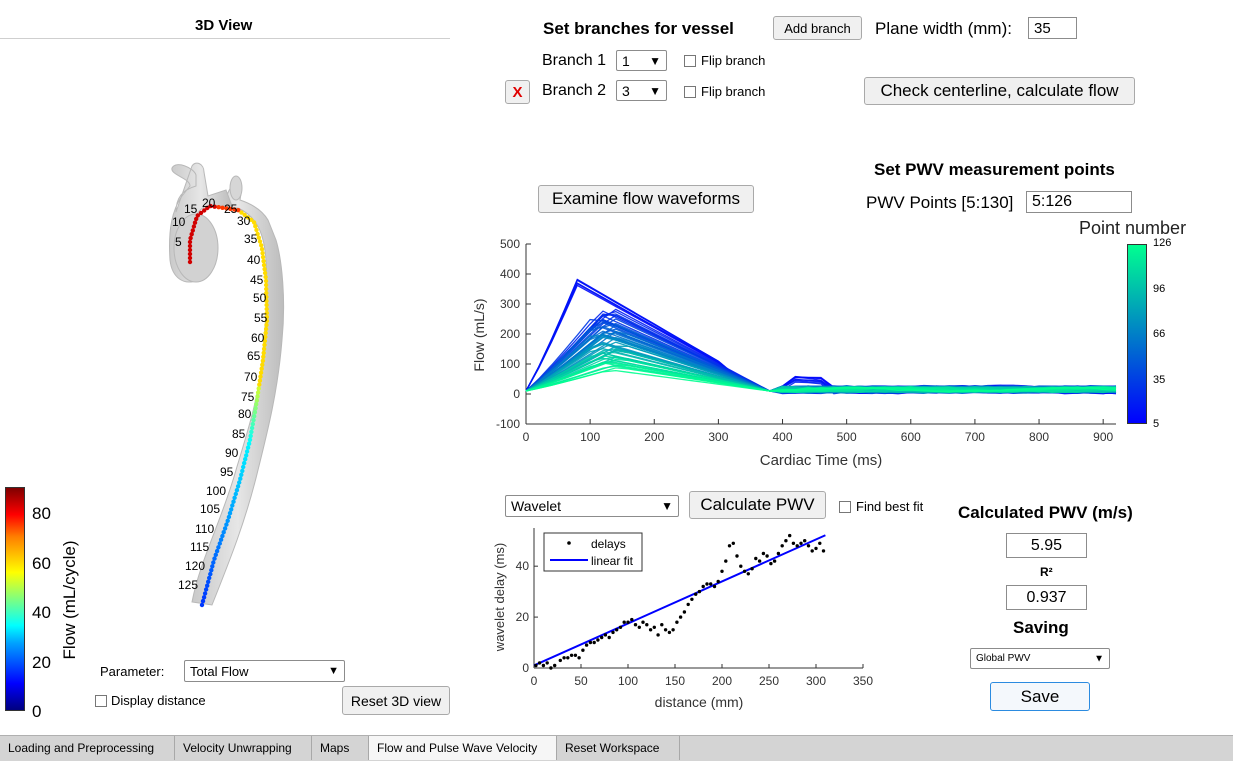 This screenshot has height=761, width=1233. I want to click on display-distance-label: Display distance, so click(158, 700).